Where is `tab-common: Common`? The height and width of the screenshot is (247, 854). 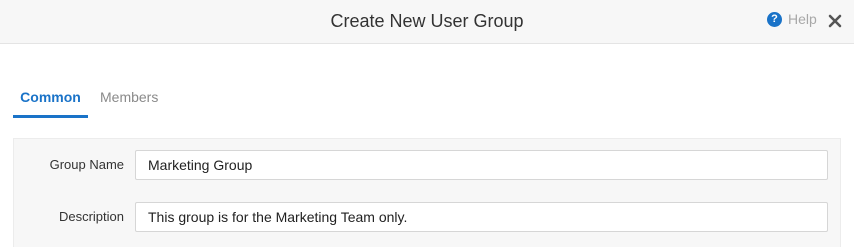 tab-common: Common is located at coordinates (50, 99).